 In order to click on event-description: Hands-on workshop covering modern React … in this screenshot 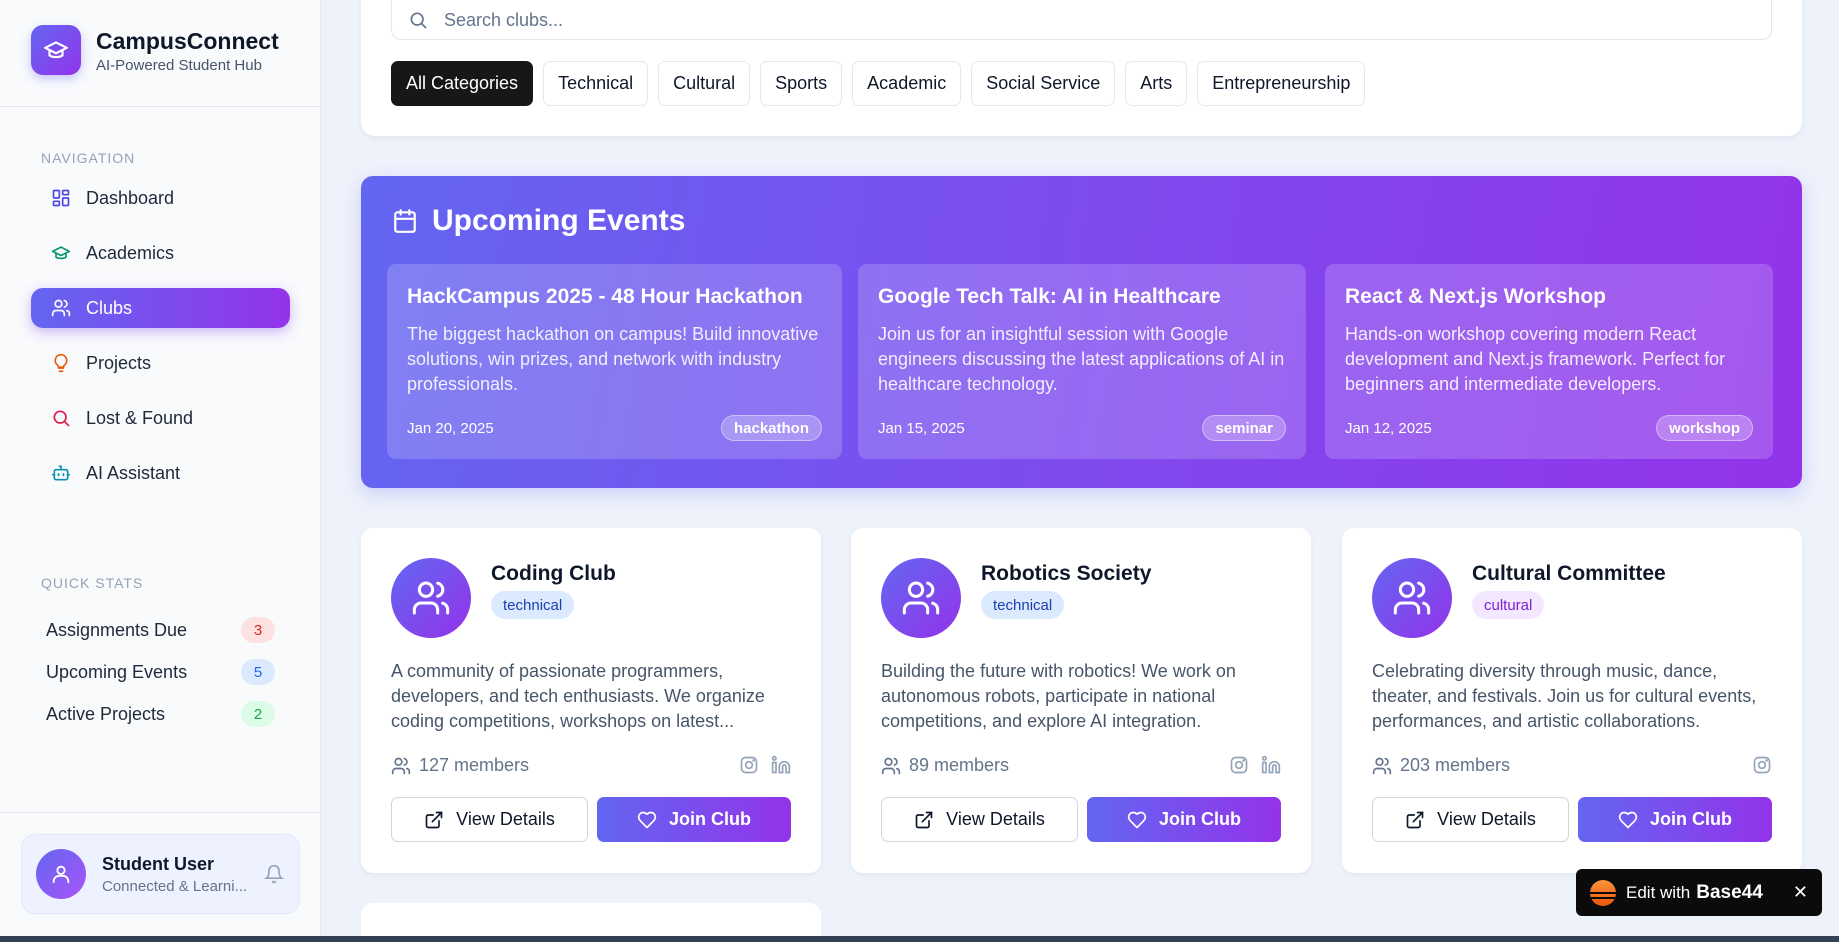, I will do `click(1535, 359)`.